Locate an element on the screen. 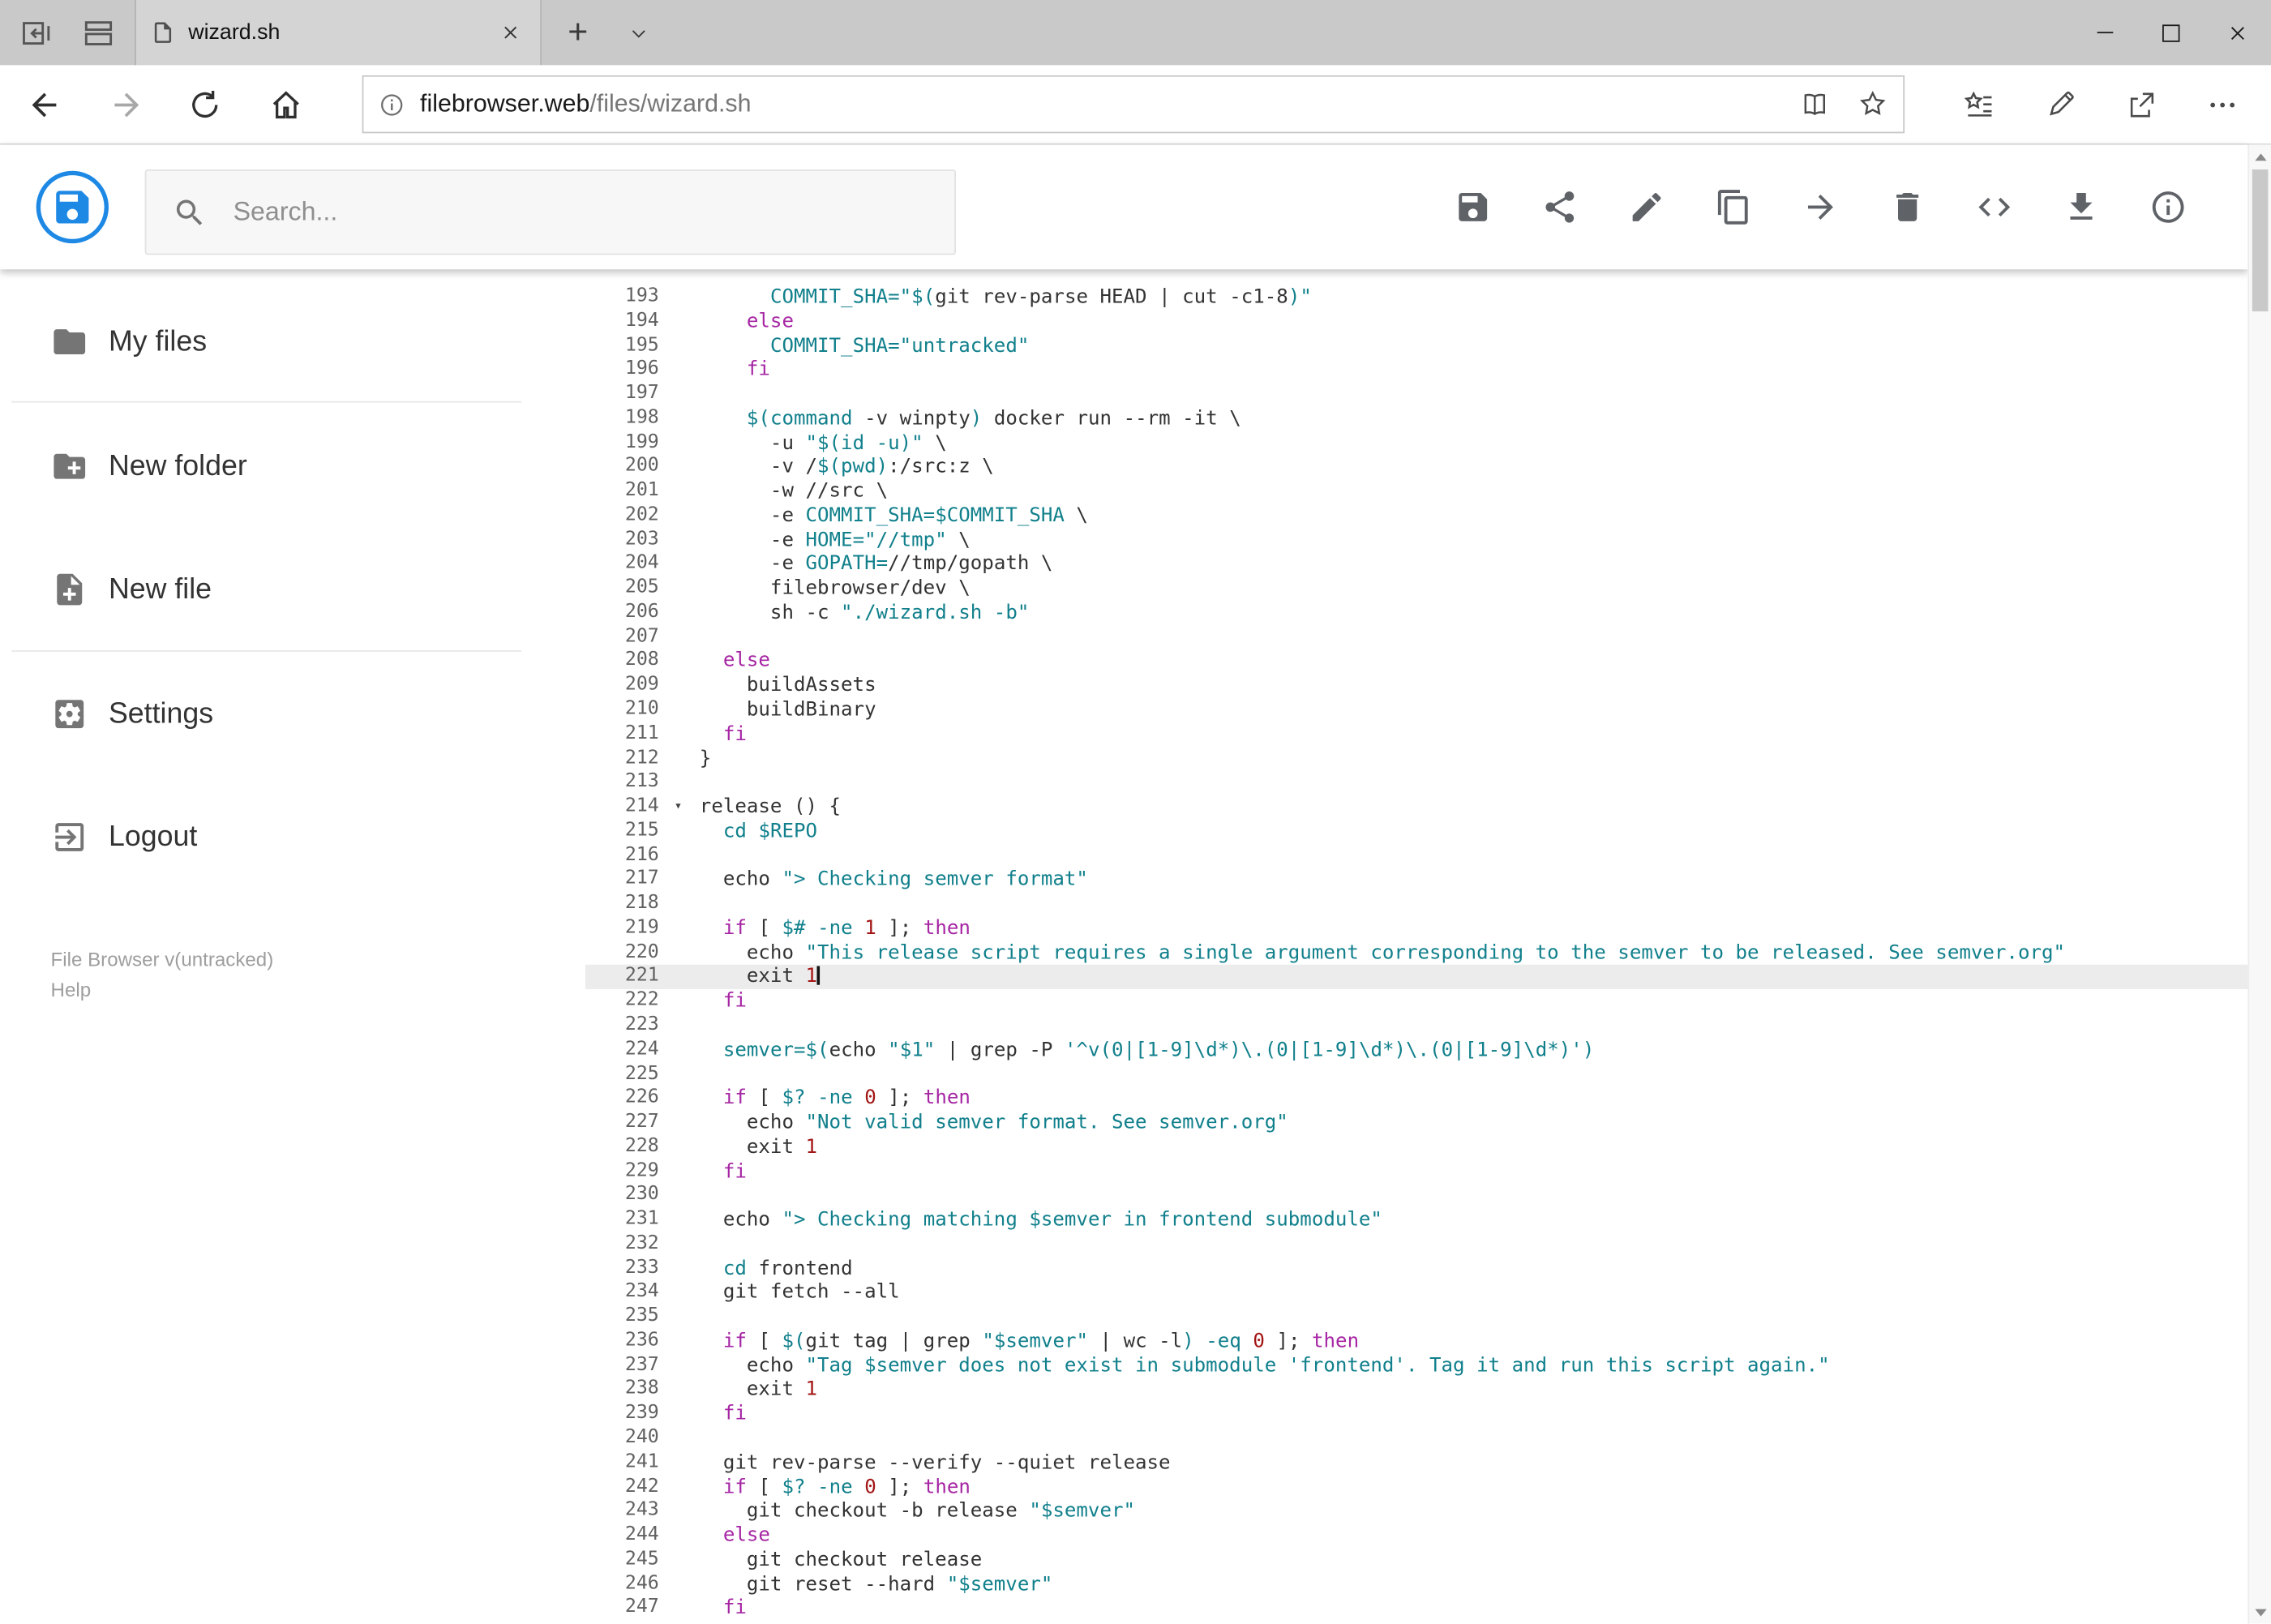 The image size is (2271, 1624). code-text: sh -c "./wizard.sh -b" is located at coordinates (865, 613).